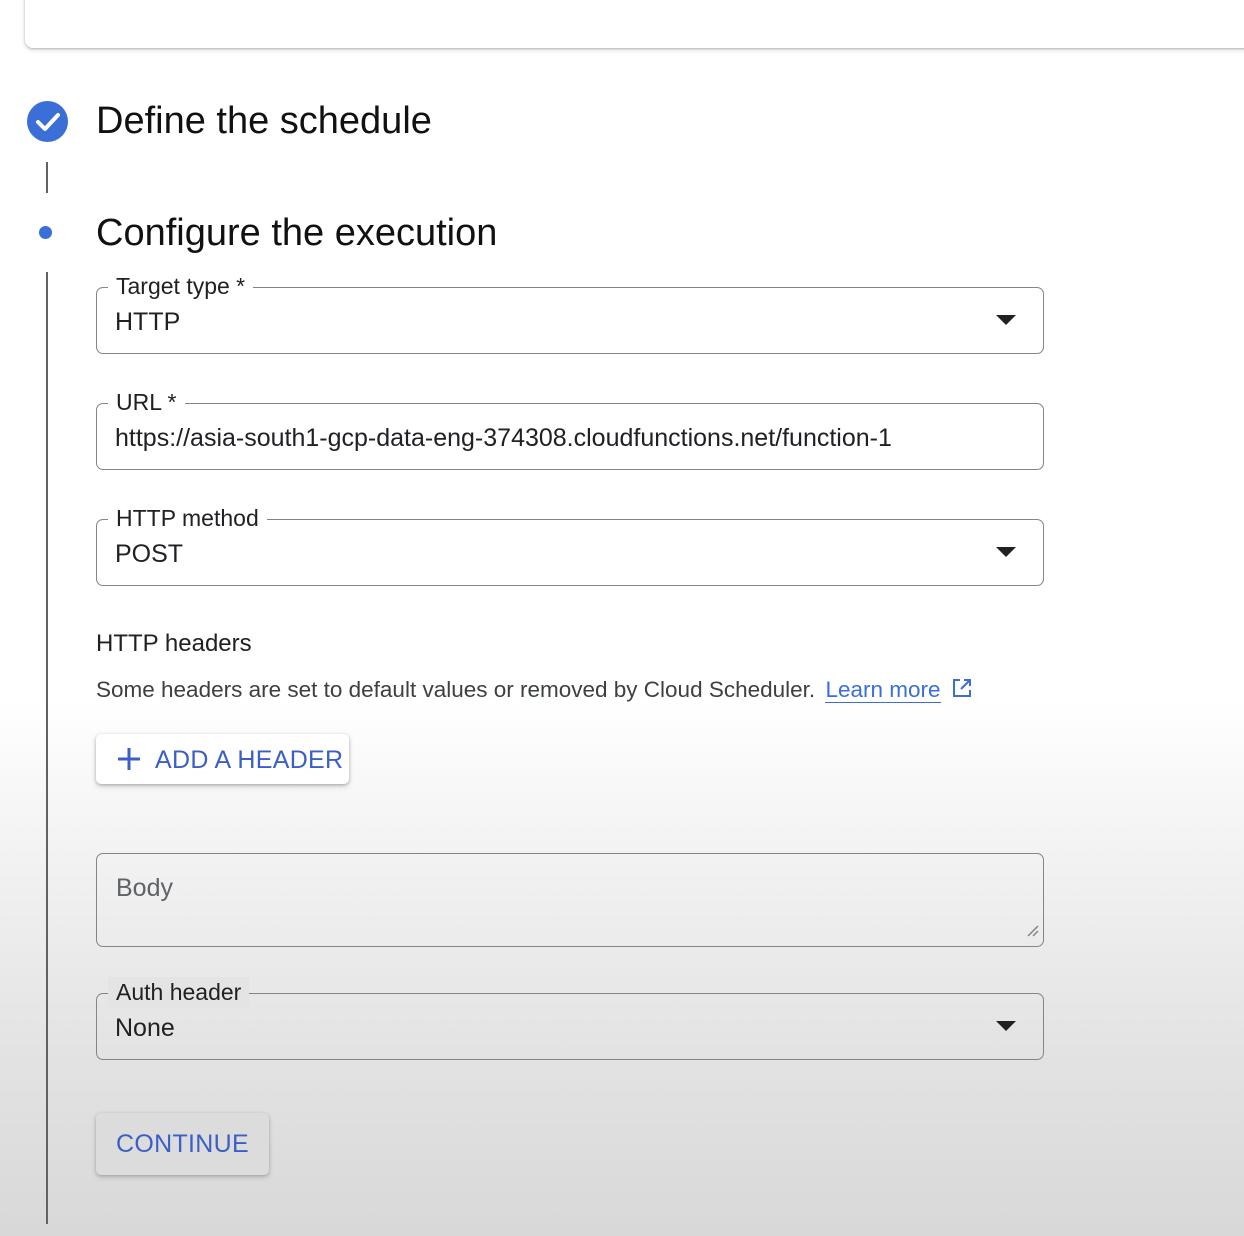  What do you see at coordinates (181, 286) in the screenshot?
I see `target-type-label: Target type *` at bounding box center [181, 286].